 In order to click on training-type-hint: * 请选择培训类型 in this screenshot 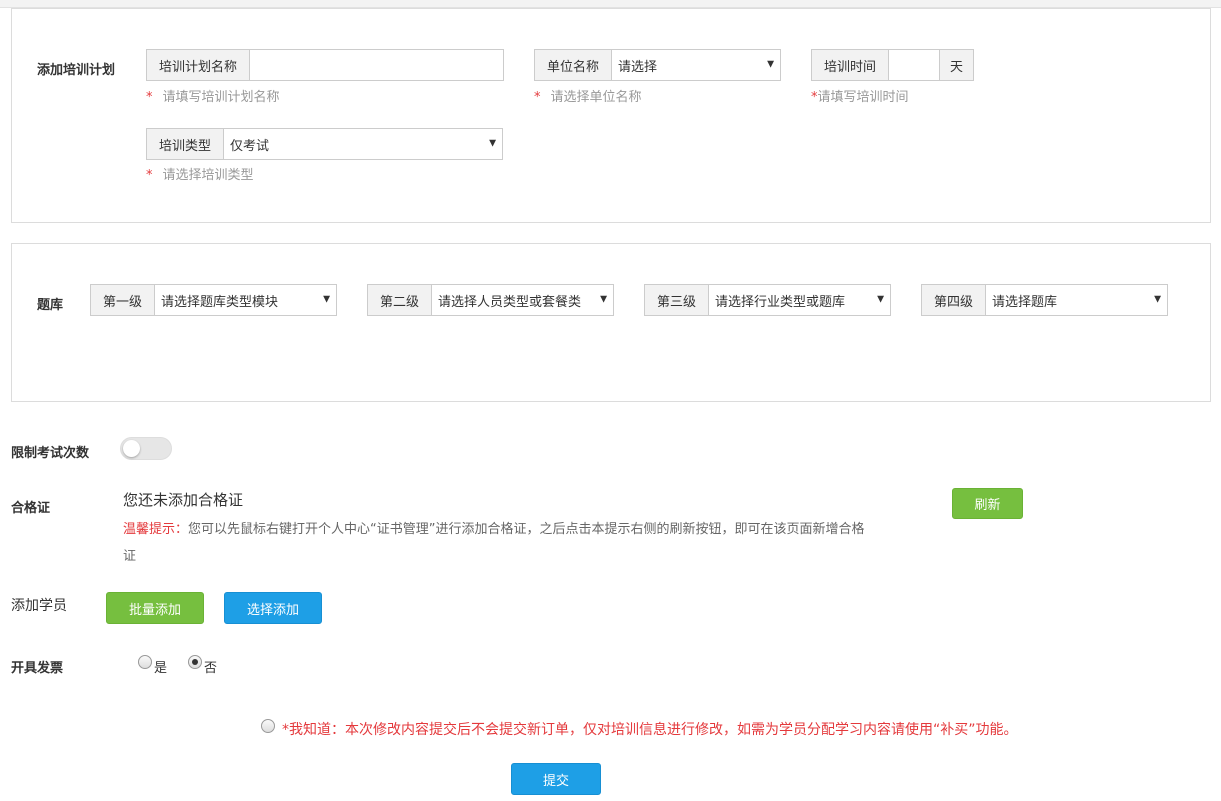, I will do `click(200, 173)`.